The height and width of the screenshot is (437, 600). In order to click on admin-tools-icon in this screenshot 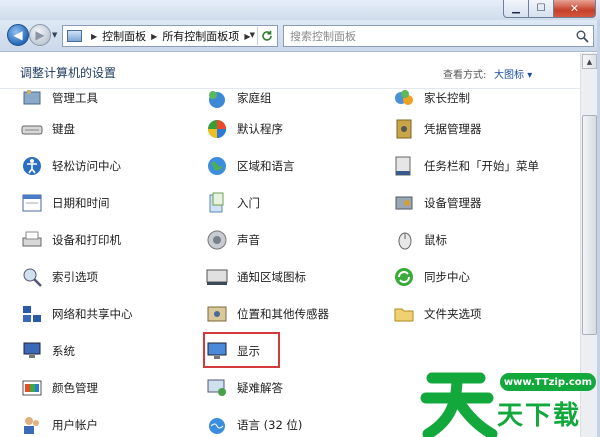, I will do `click(32, 100)`.